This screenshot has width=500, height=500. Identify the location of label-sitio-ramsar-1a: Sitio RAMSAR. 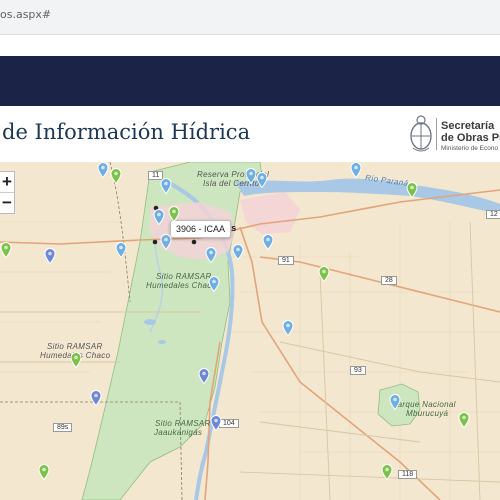
(184, 276).